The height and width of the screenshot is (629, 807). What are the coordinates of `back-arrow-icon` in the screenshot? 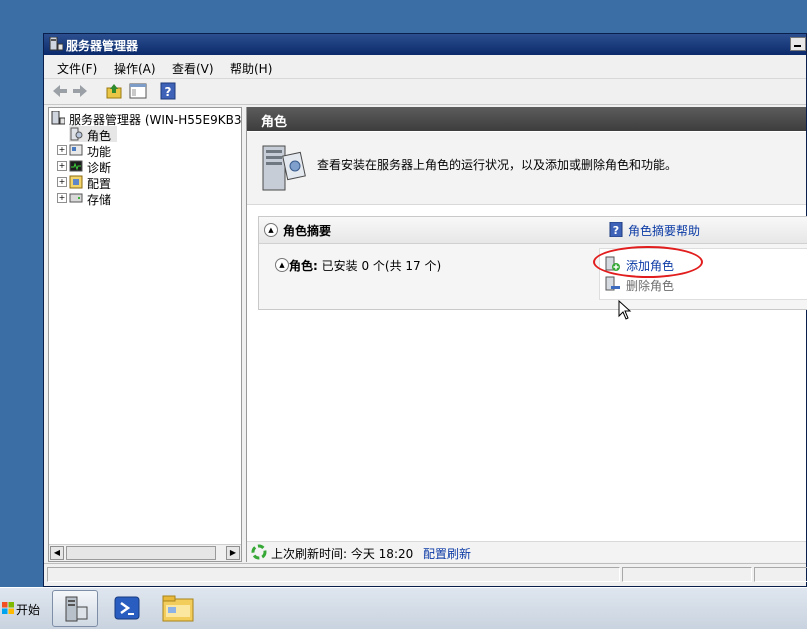 It's located at (60, 91).